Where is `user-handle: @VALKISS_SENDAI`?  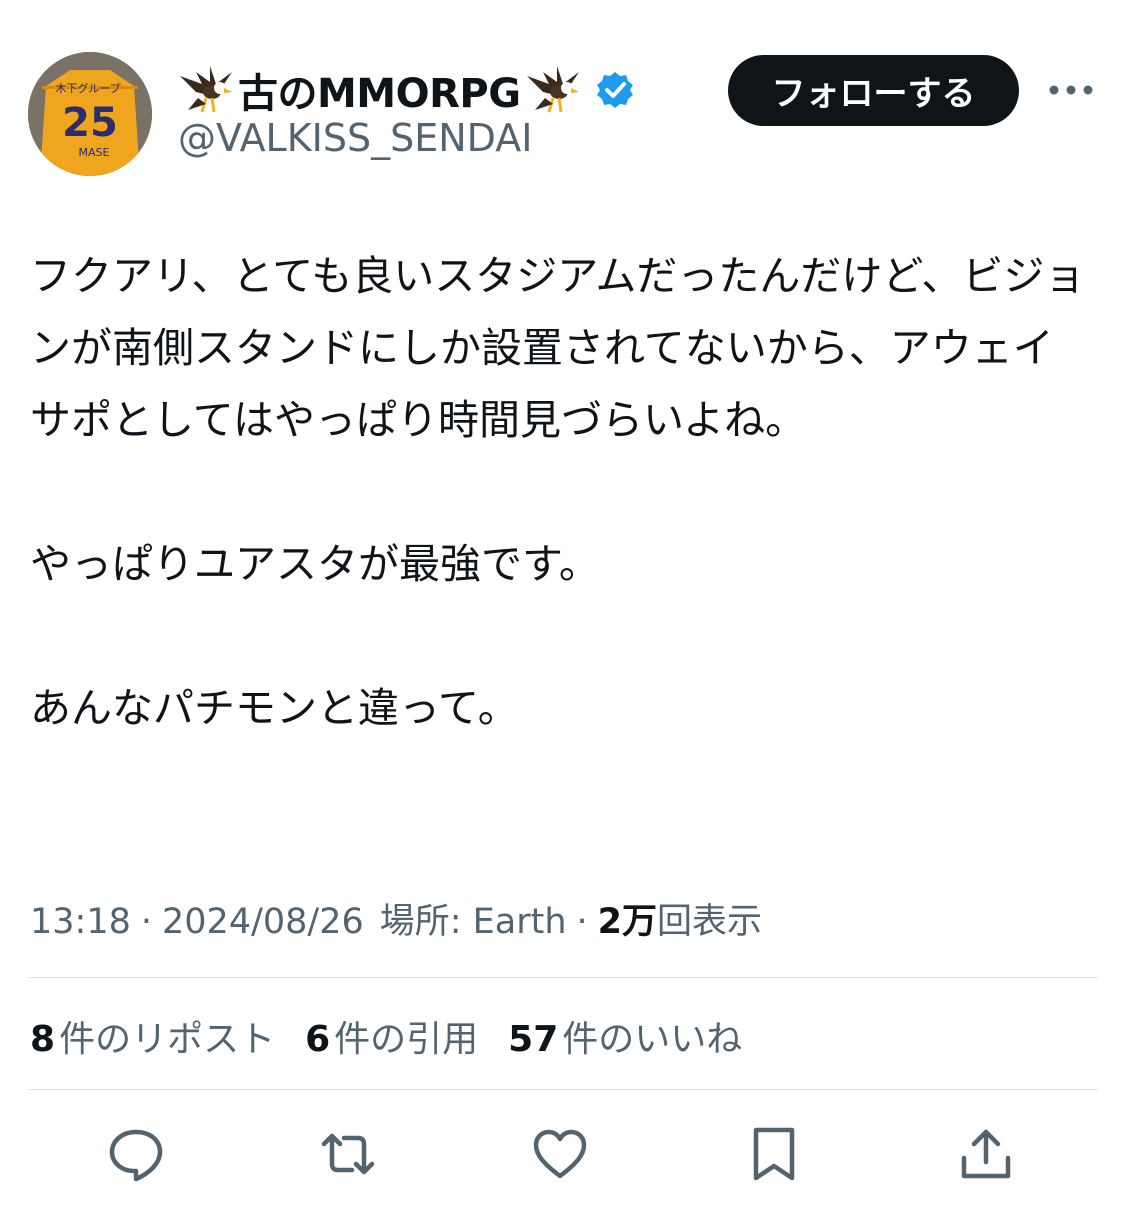 user-handle: @VALKISS_SENDAI is located at coordinates (355, 138).